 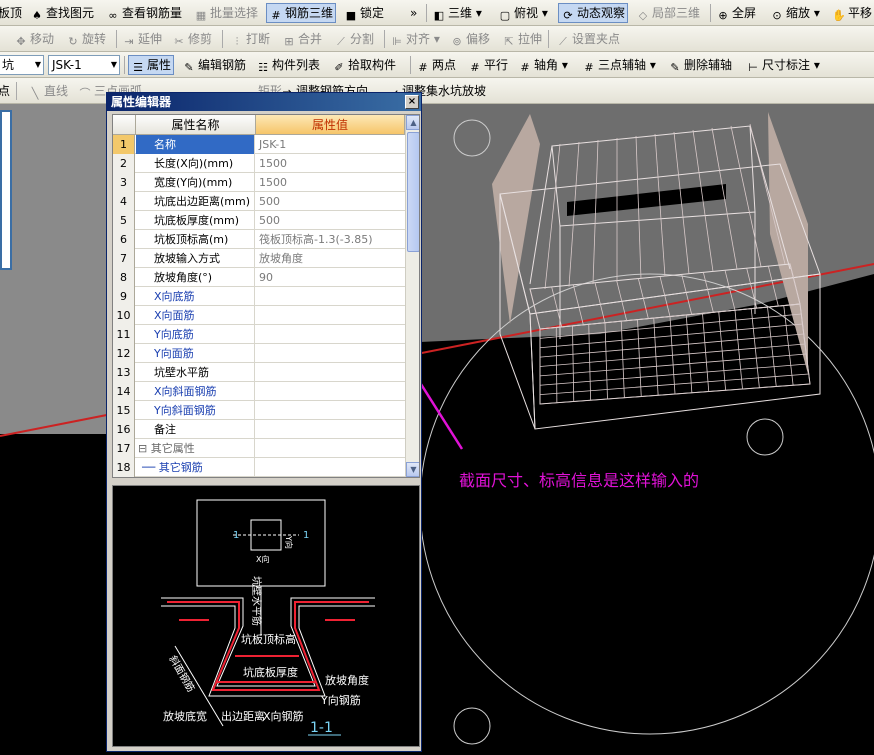 What do you see at coordinates (195, 410) in the screenshot?
I see `property-name: Y向斜面钢筋` at bounding box center [195, 410].